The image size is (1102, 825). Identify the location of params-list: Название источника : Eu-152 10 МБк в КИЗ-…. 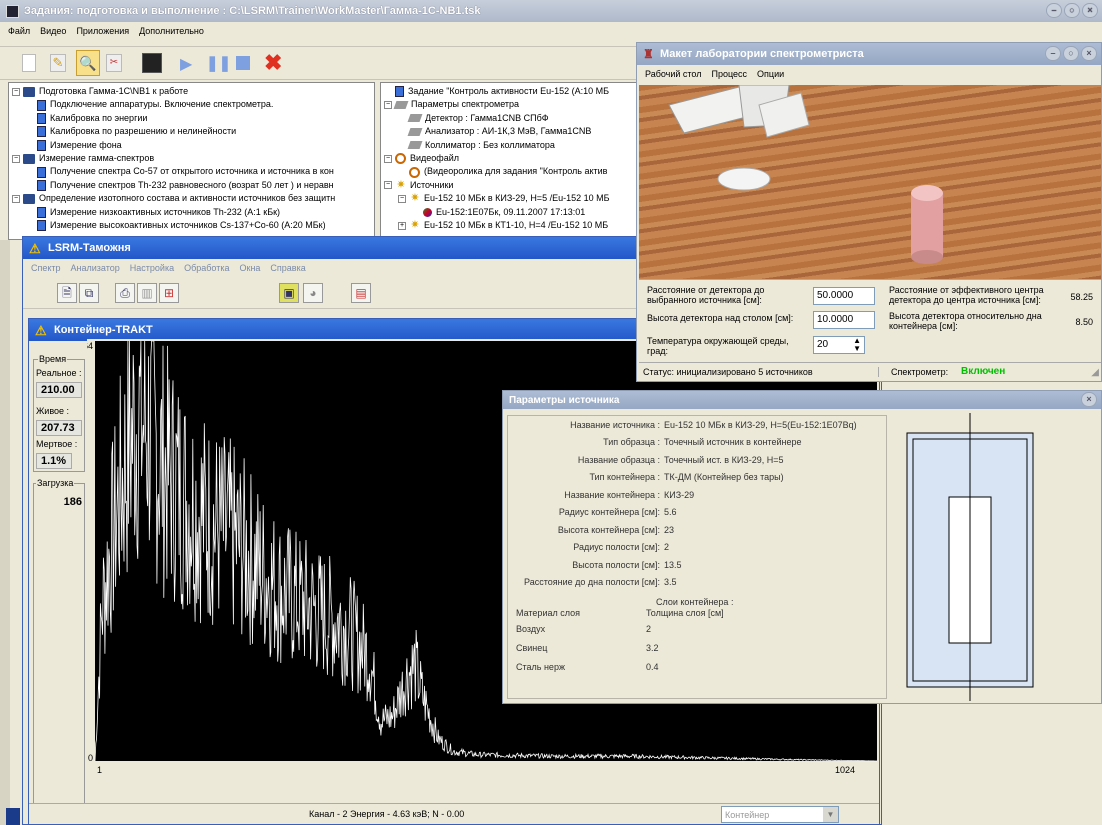
(697, 557).